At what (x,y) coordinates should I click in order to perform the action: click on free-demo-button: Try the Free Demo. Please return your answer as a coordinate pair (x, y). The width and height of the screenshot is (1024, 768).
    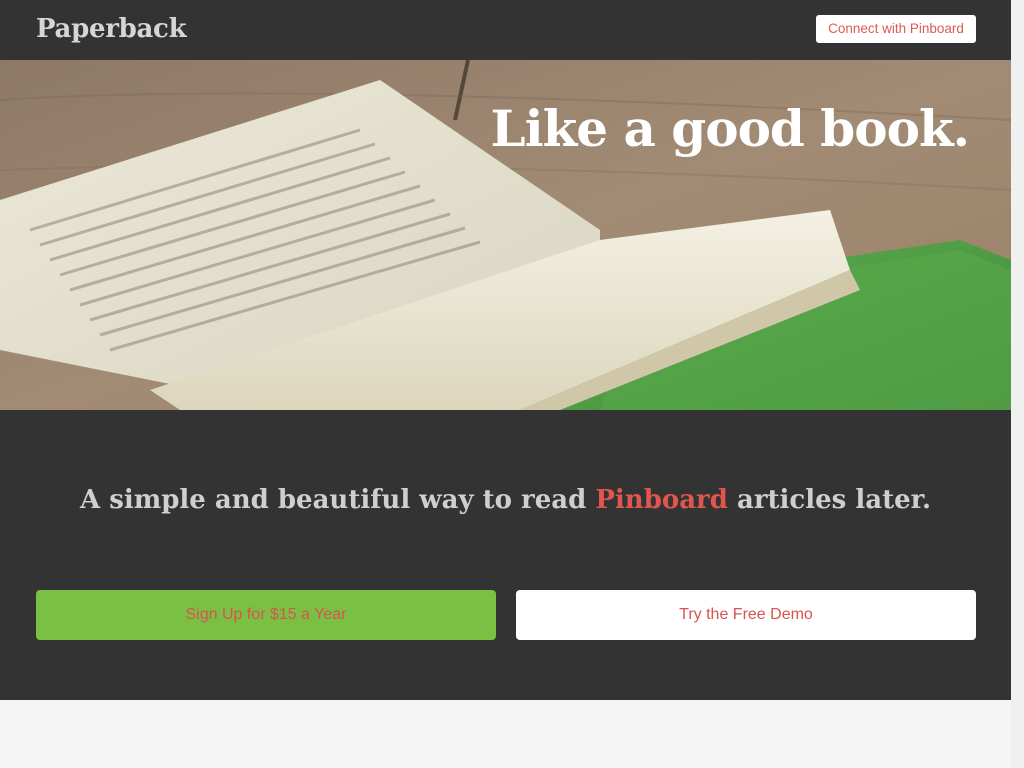
    Looking at the image, I should click on (746, 615).